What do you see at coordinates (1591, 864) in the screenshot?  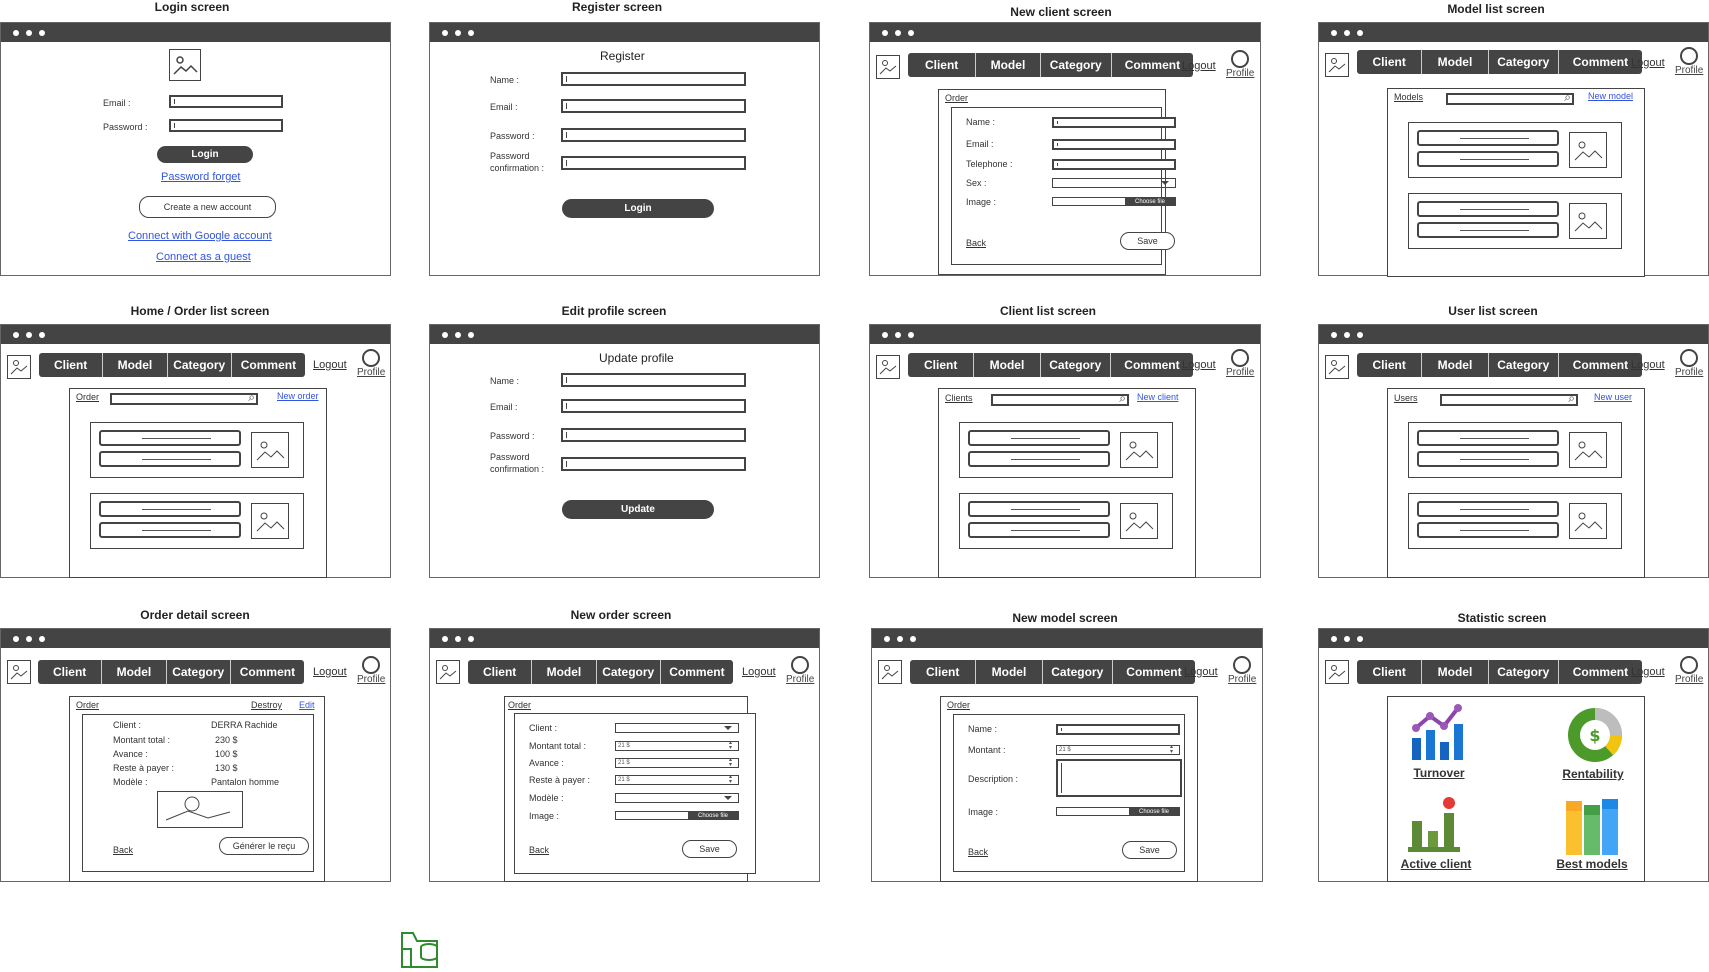 I see `best-models-link: Best models` at bounding box center [1591, 864].